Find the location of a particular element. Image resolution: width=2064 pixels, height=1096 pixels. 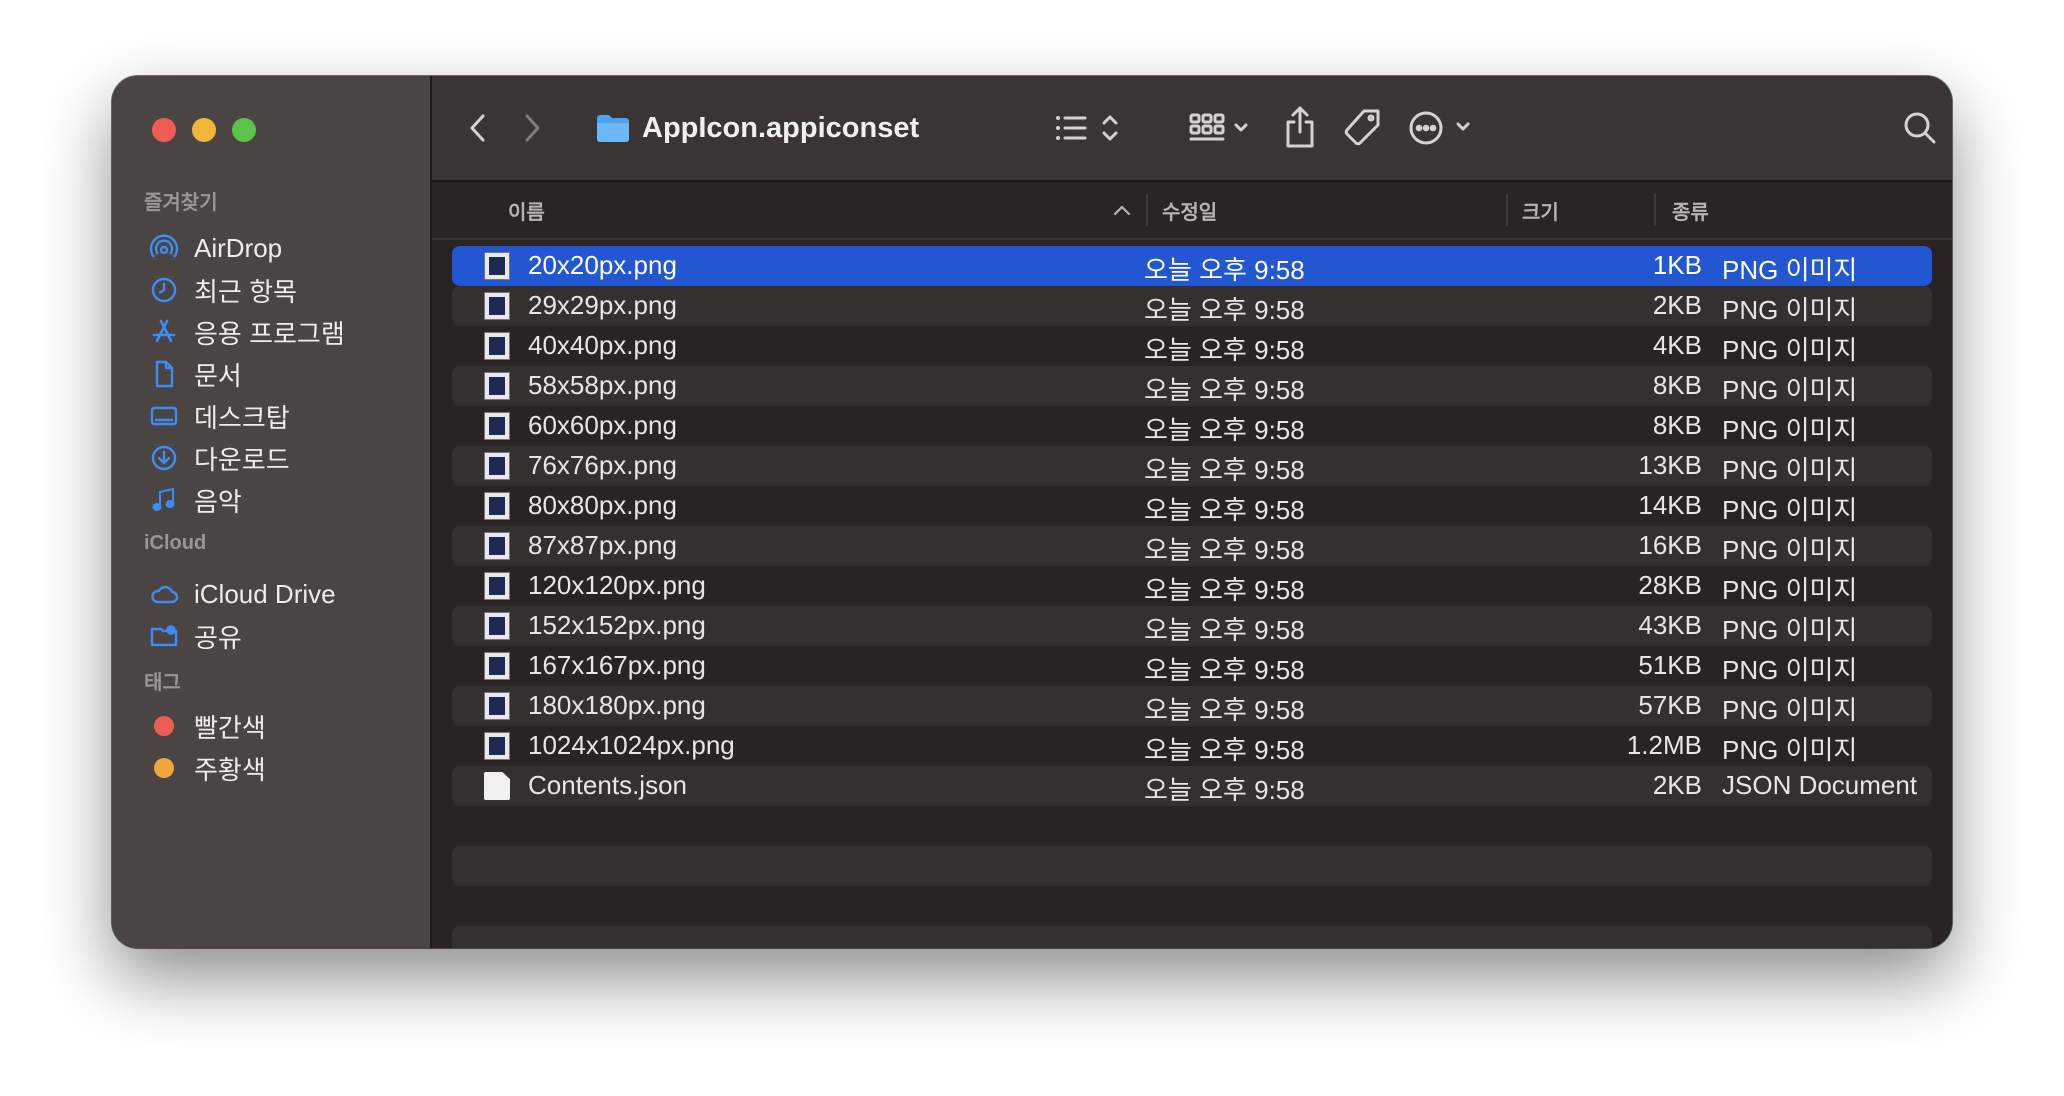

file-size: 1KB is located at coordinates (1677, 265).